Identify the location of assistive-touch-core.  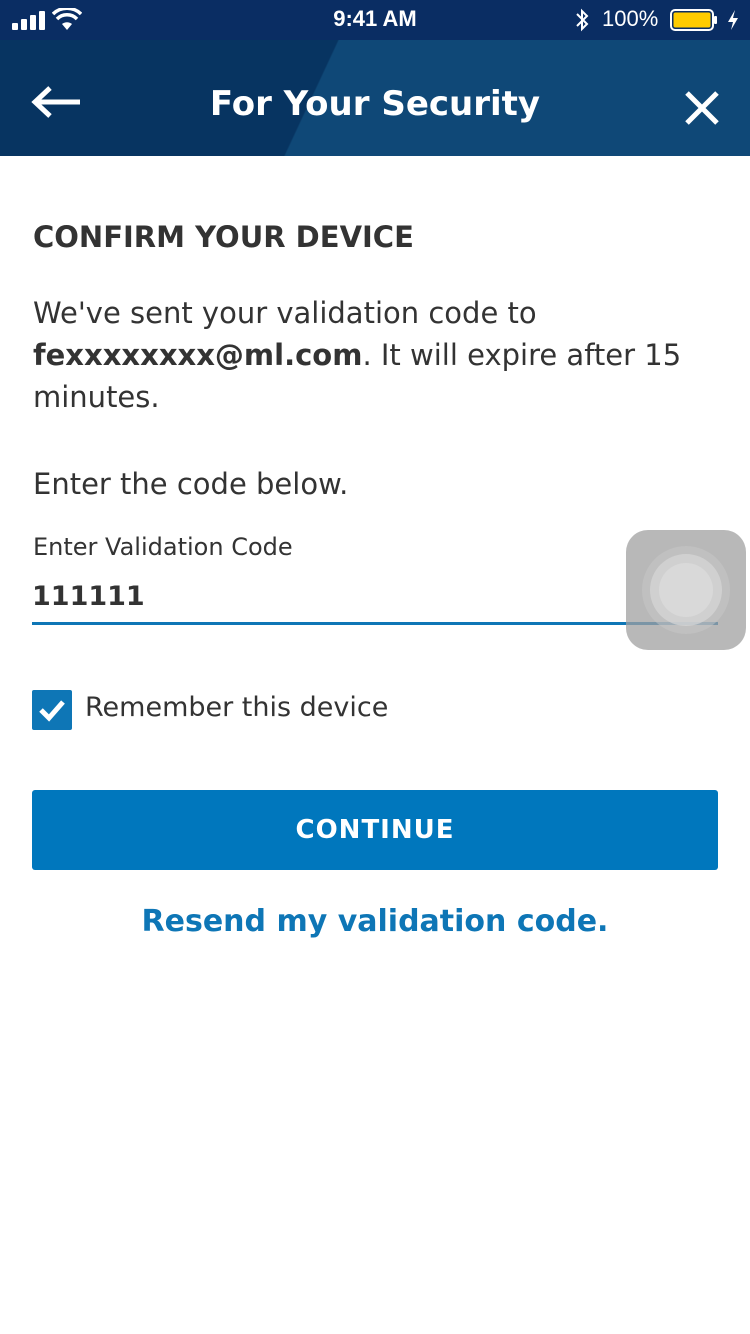
(686, 590).